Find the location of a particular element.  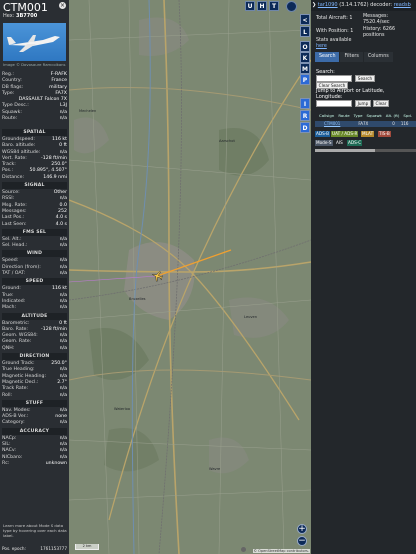

toolbar-button-k: K is located at coordinates (305, 57).